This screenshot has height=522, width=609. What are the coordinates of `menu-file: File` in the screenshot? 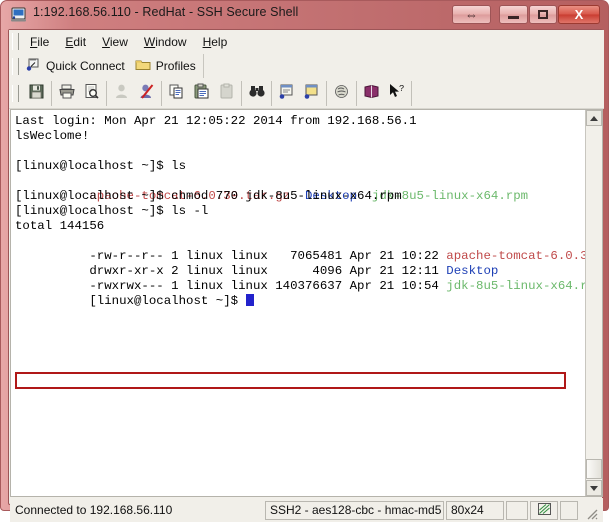 It's located at (39, 42).